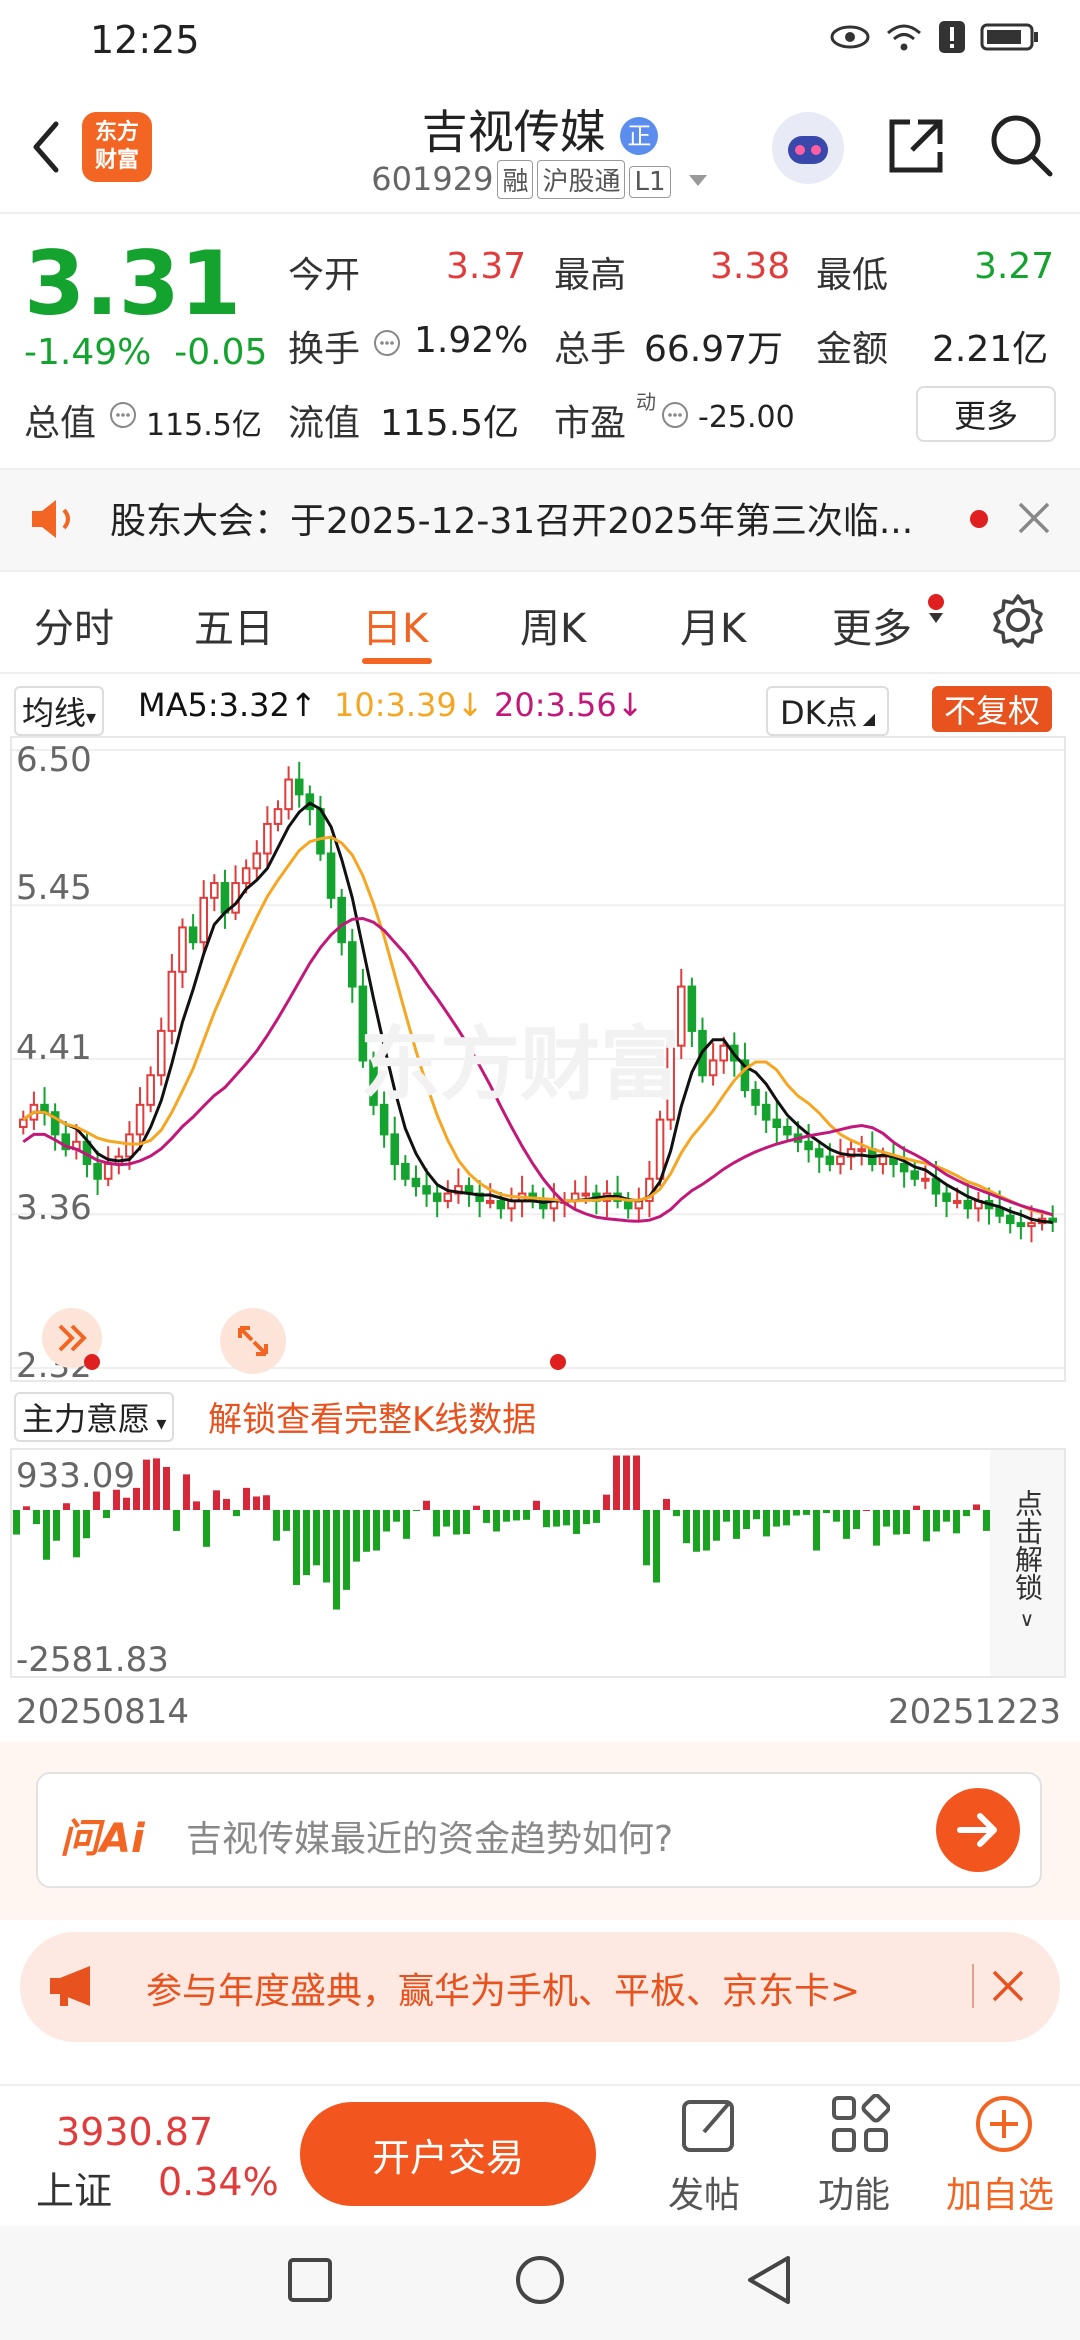  Describe the element at coordinates (395, 625) in the screenshot. I see `tab-daily-k: 日K` at that location.